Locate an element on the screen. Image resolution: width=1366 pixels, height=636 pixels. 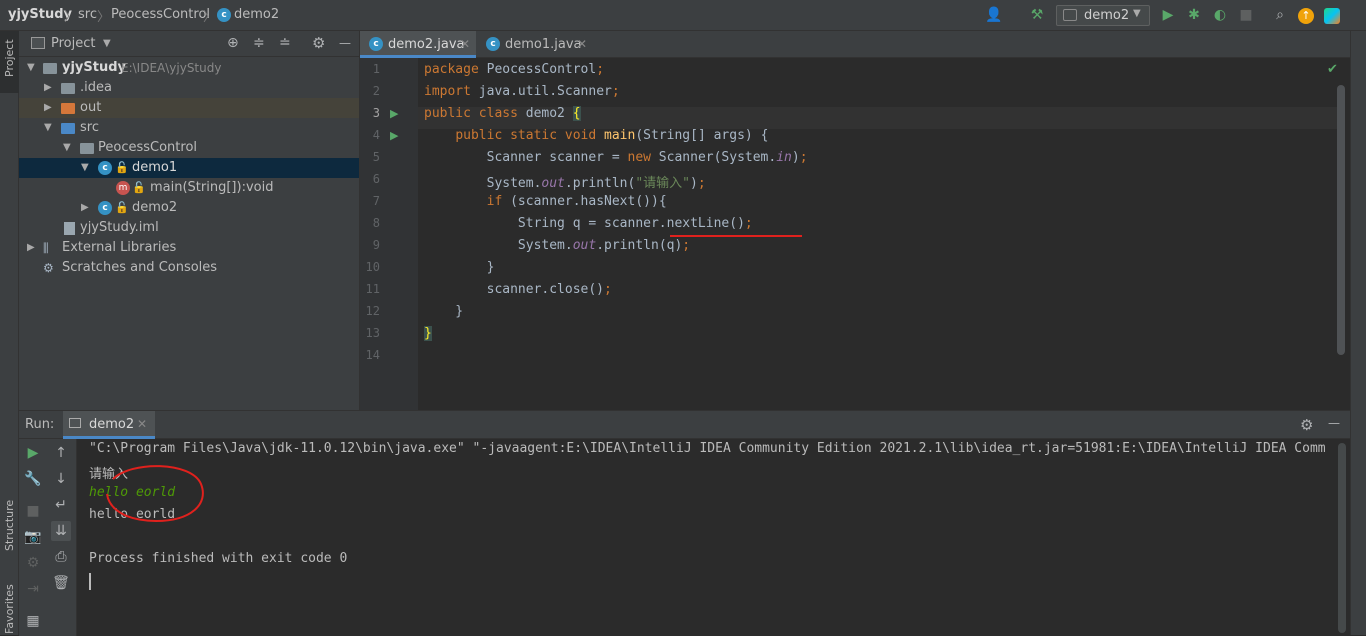
chevron-right-icon: ▶ is located at coordinates (48, 87).